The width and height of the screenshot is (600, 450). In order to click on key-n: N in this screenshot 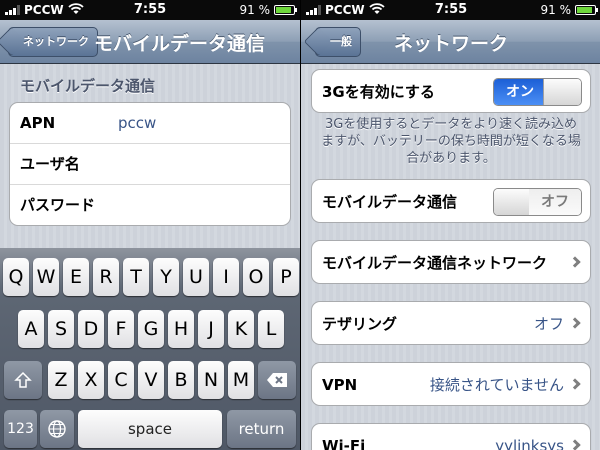, I will do `click(211, 380)`.